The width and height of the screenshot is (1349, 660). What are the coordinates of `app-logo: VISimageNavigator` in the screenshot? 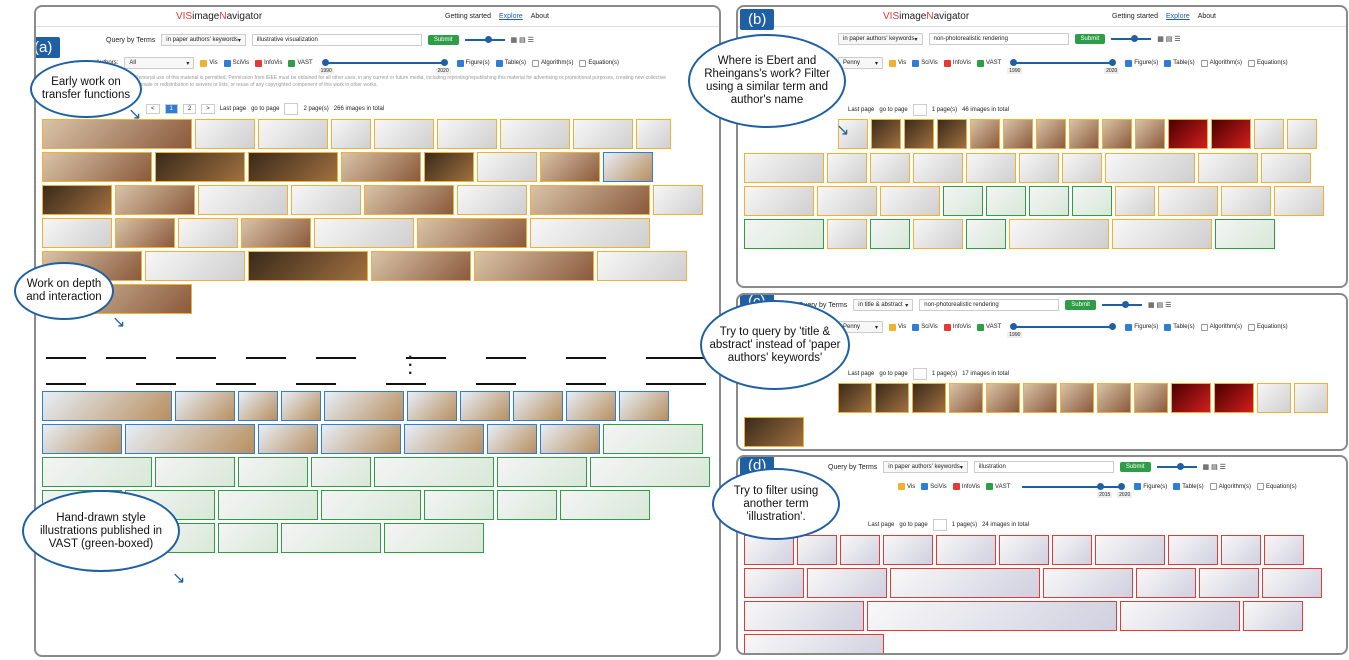 It's located at (926, 16).